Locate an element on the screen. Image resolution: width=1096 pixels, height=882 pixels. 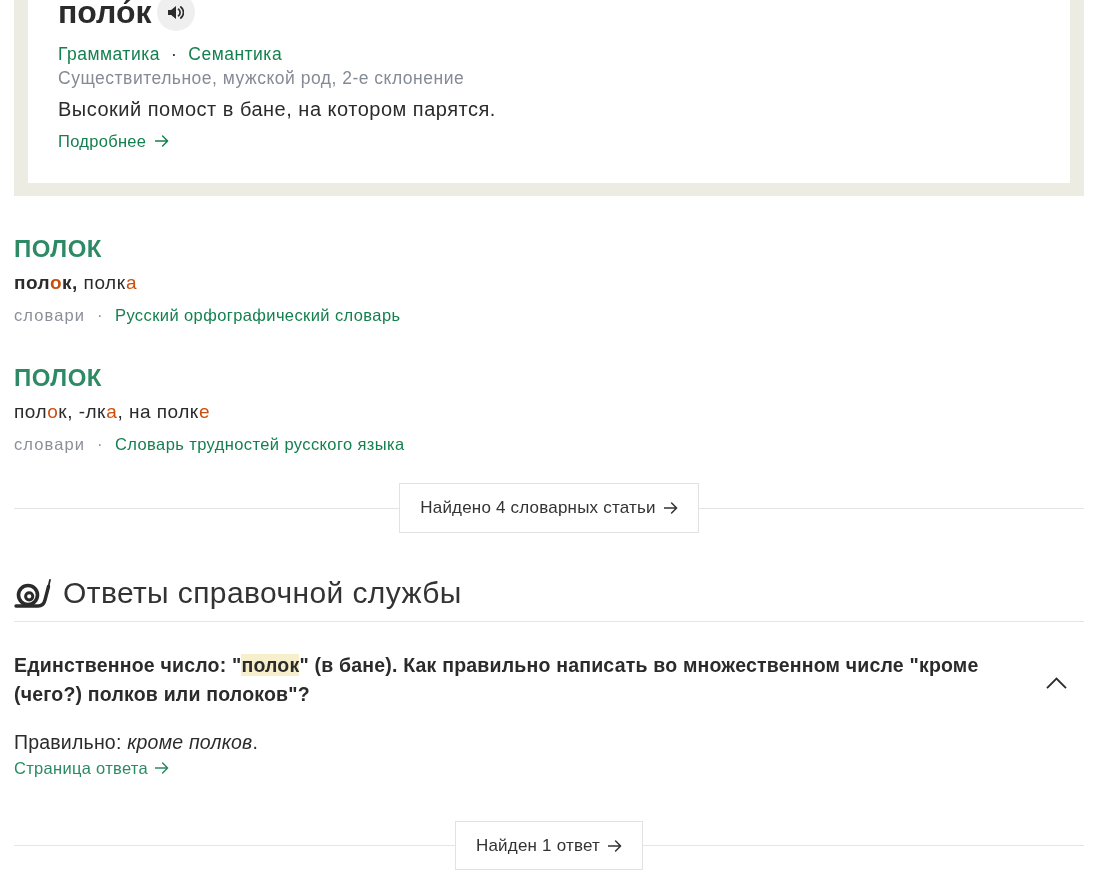
collapse-button is located at coordinates (1056, 683).